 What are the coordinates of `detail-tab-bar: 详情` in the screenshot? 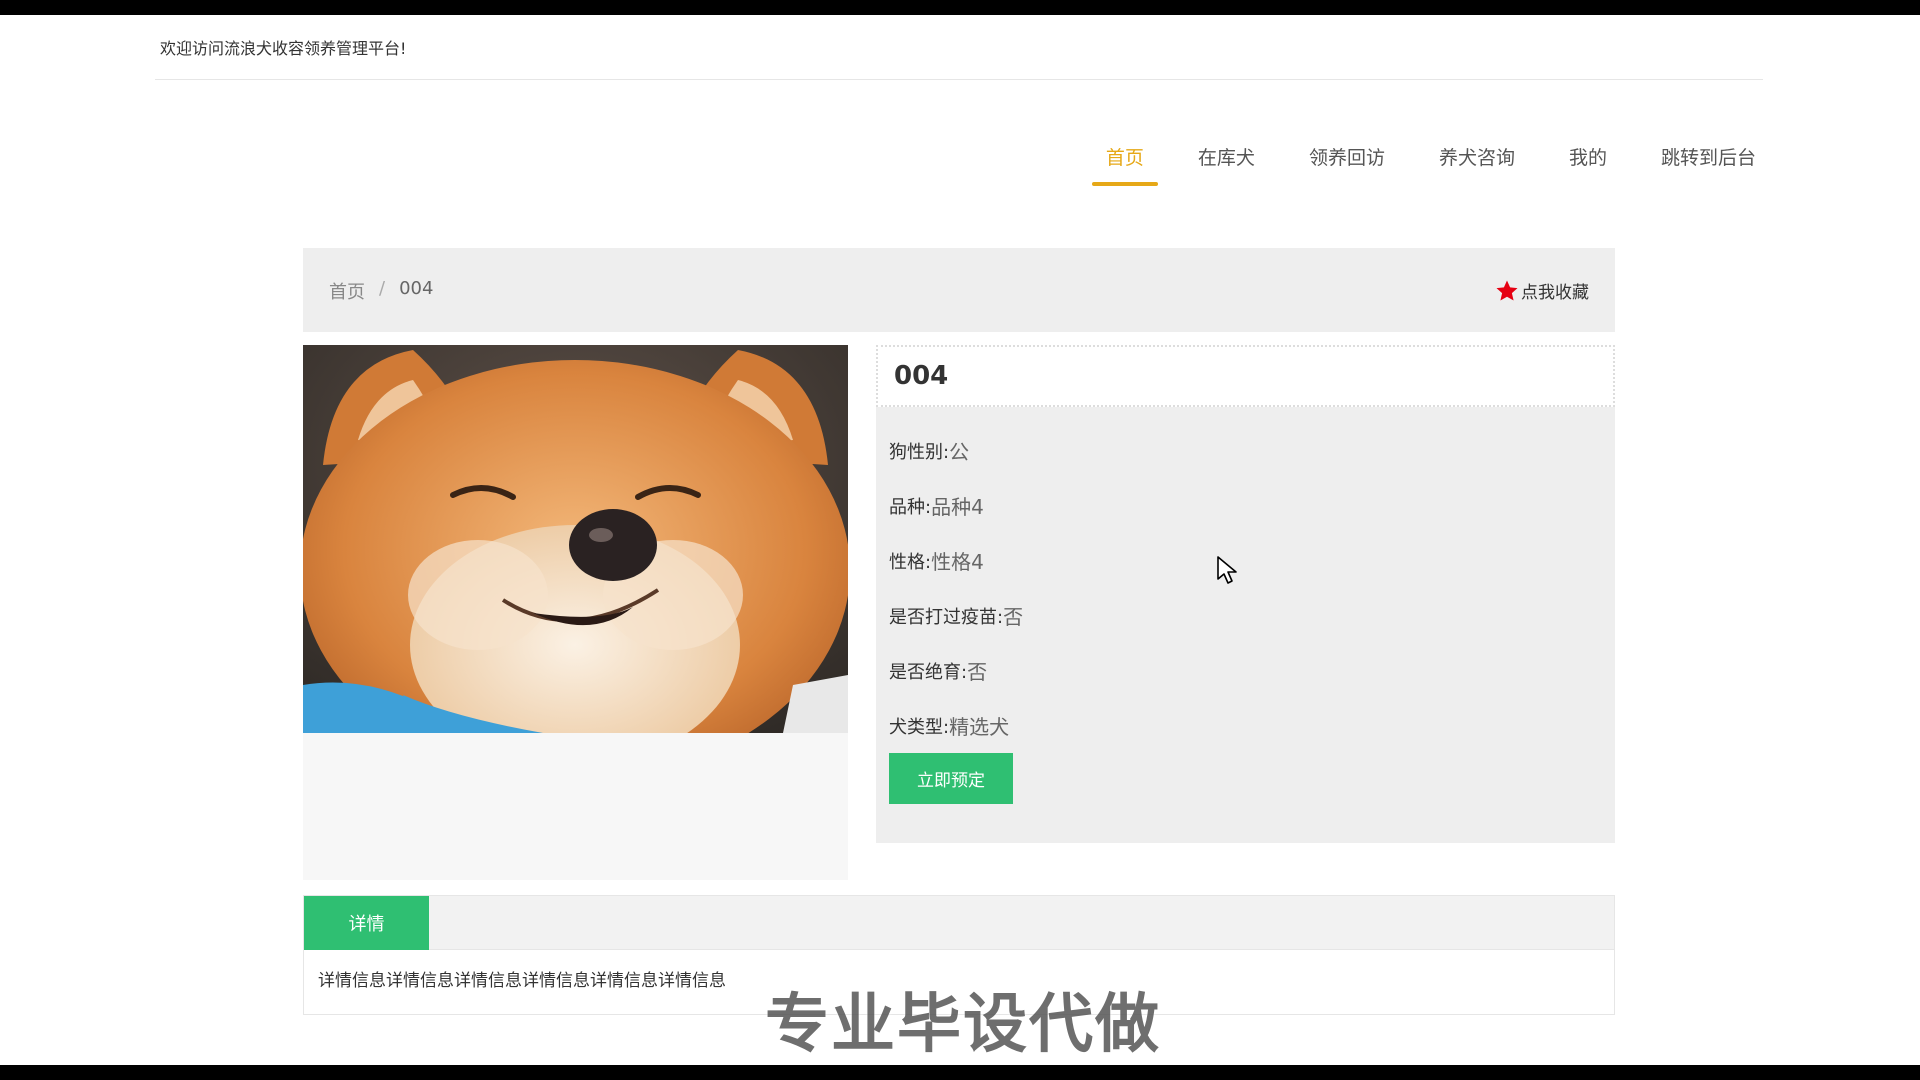 It's located at (959, 923).